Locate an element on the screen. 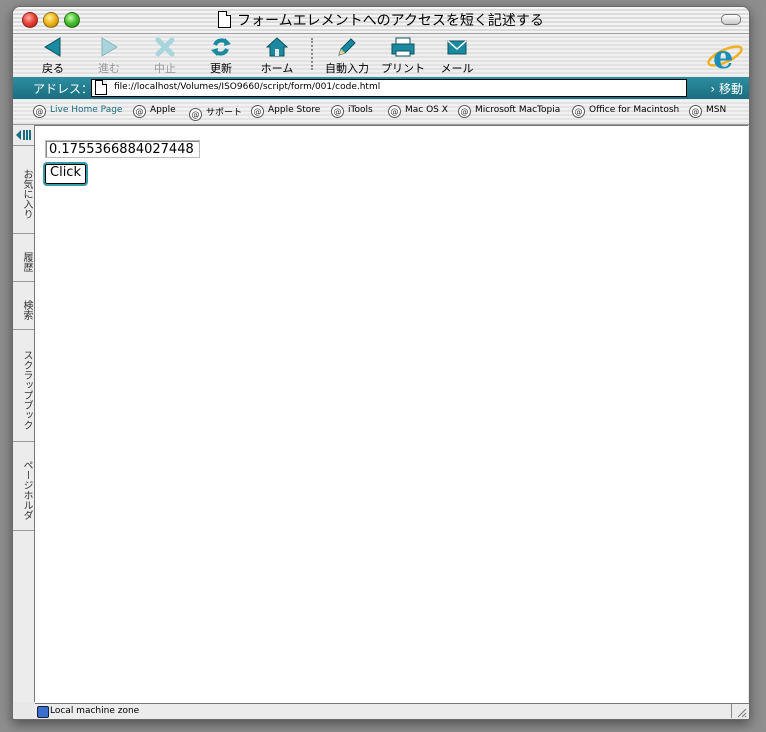 This screenshot has width=766, height=732. window-title-wrap: フォームエレメントへのアクセスを短く記述する is located at coordinates (381, 20).